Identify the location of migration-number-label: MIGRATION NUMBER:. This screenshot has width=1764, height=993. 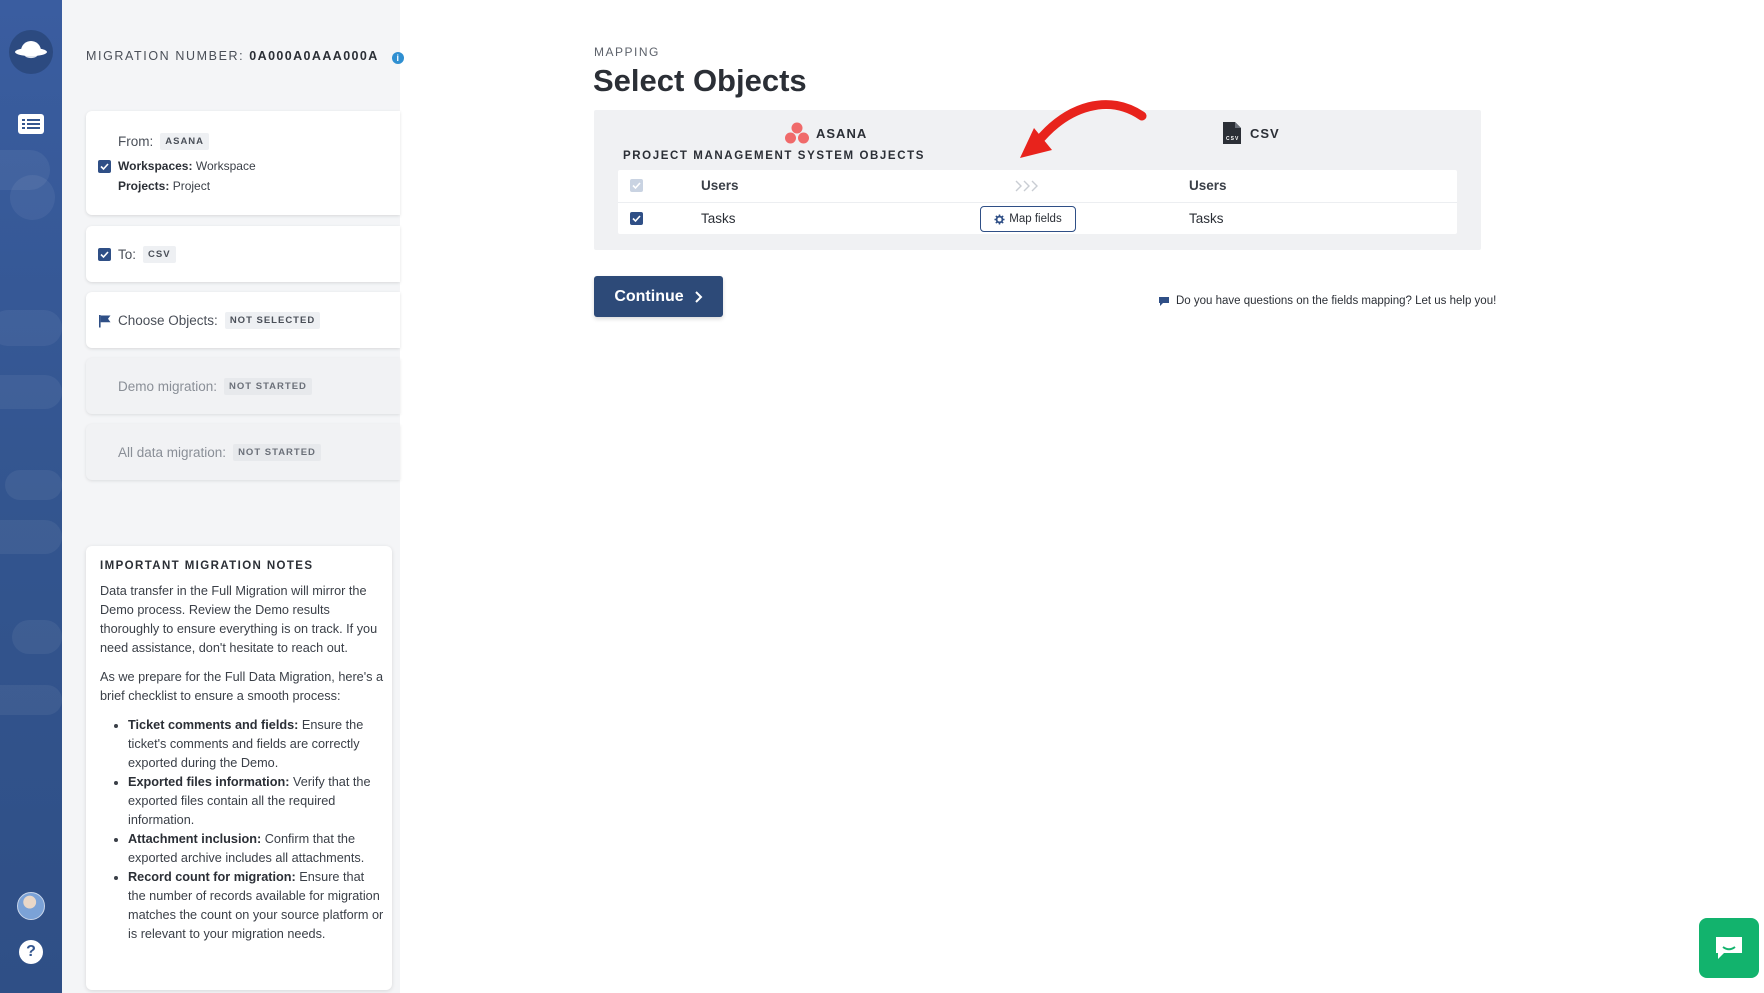
(165, 56).